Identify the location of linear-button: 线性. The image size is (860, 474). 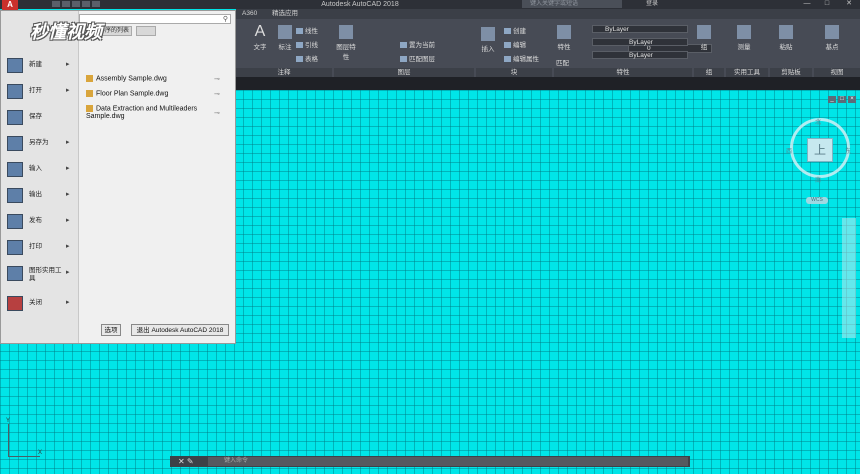
(307, 30).